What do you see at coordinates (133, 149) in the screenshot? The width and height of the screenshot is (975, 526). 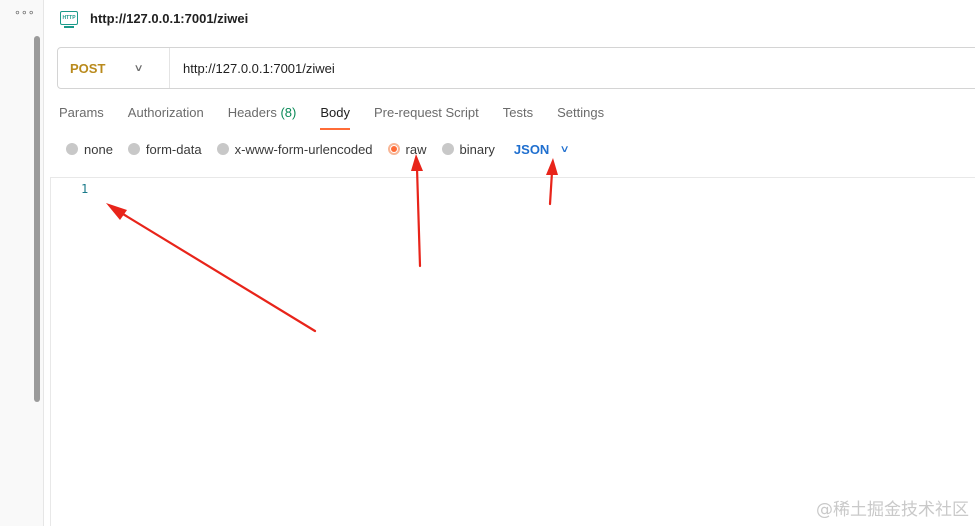 I see `radio-form-data` at bounding box center [133, 149].